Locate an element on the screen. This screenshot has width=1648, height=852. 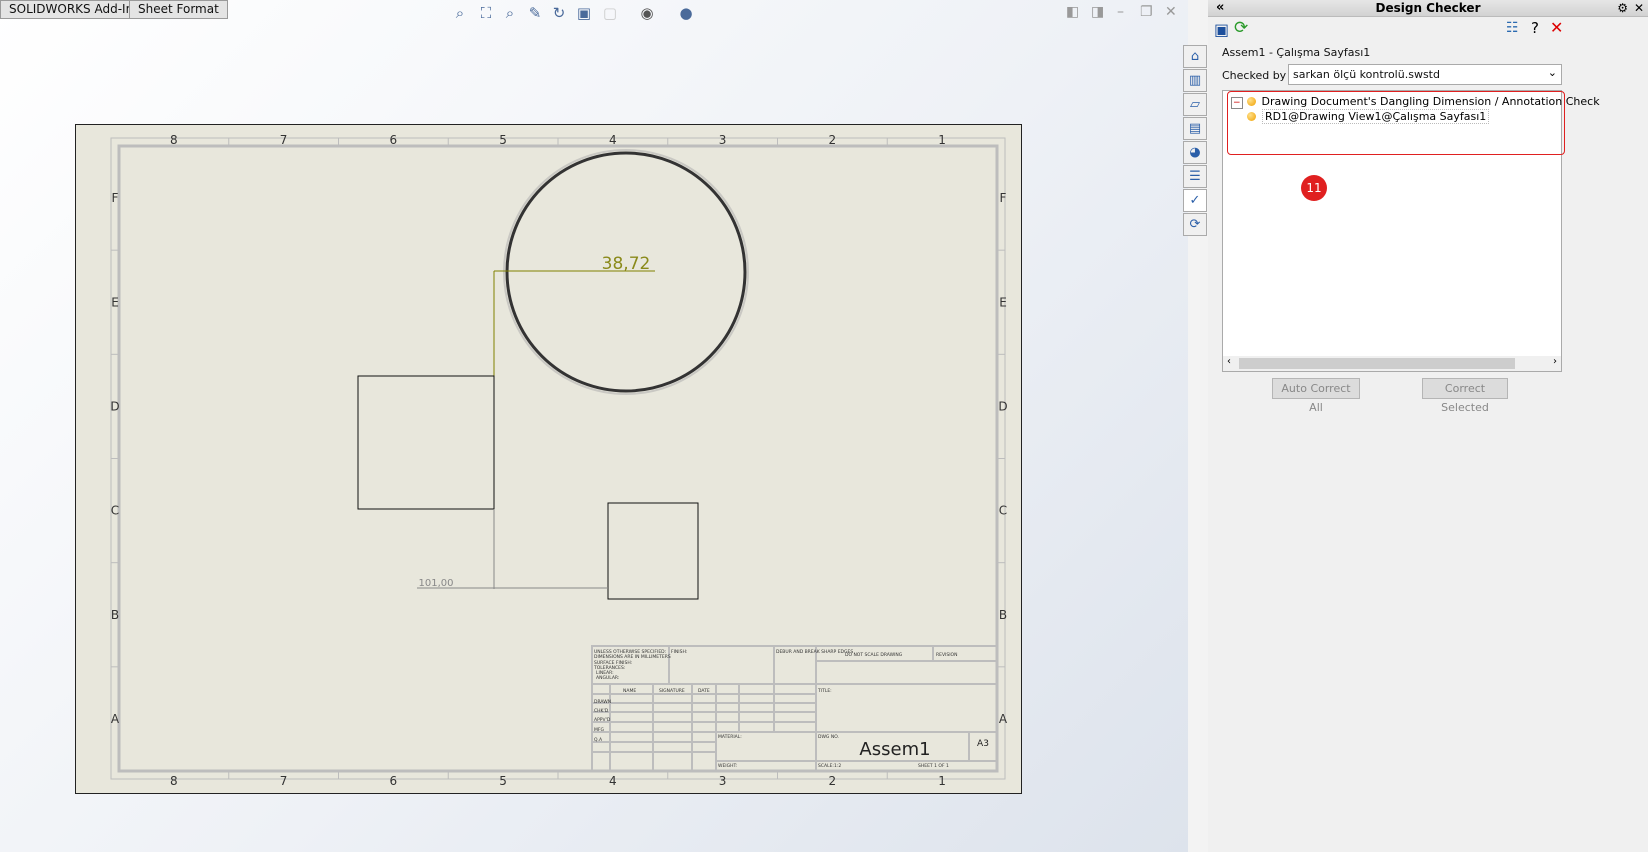
tb-appvd: APPV'D is located at coordinates (602, 720).